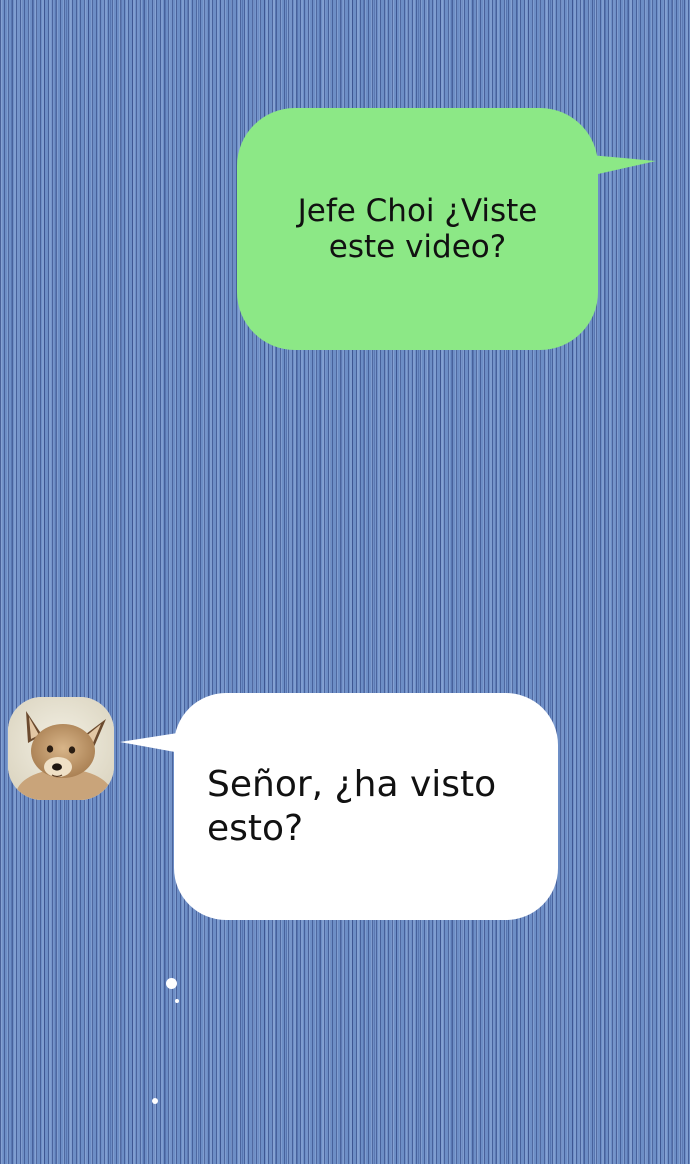 The height and width of the screenshot is (1164, 690). I want to click on sent-message-text: Jefe Choi ¿Viste este video?, so click(417, 229).